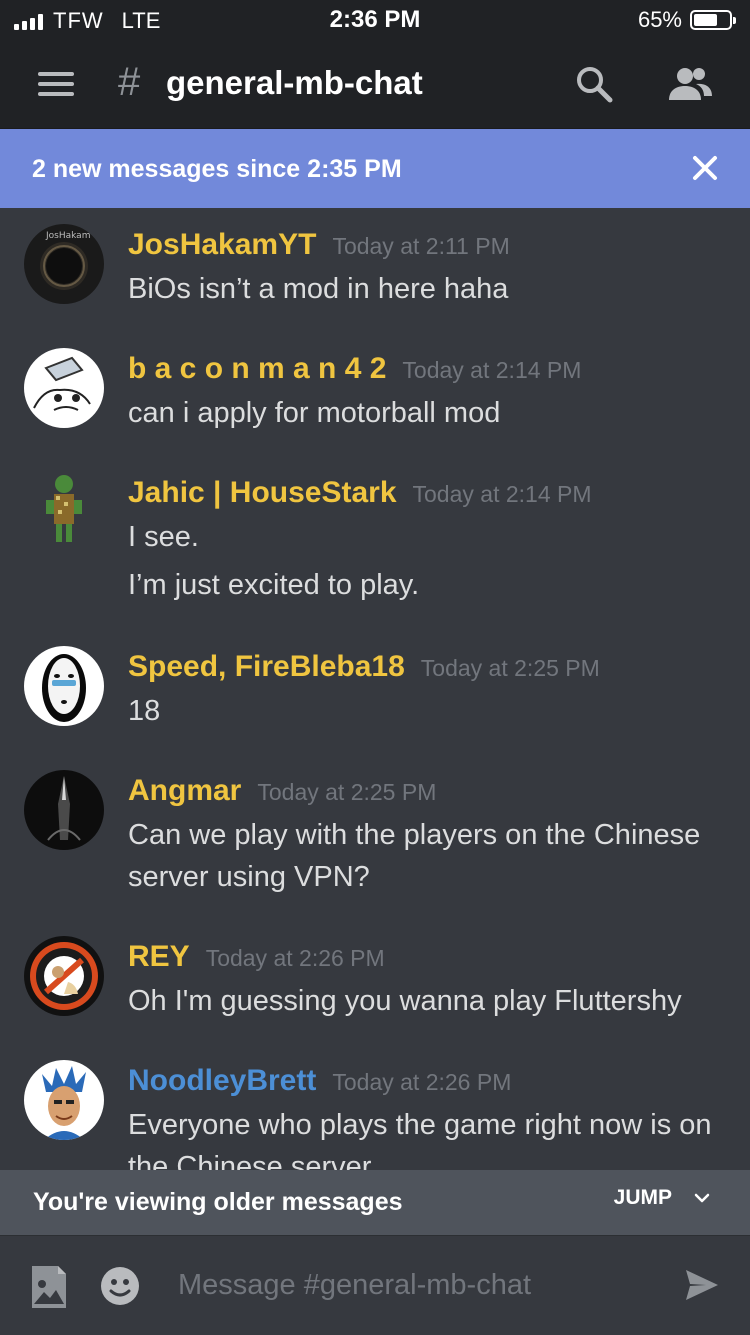  What do you see at coordinates (274, 585) in the screenshot?
I see `message-text: I’m just excited to play.` at bounding box center [274, 585].